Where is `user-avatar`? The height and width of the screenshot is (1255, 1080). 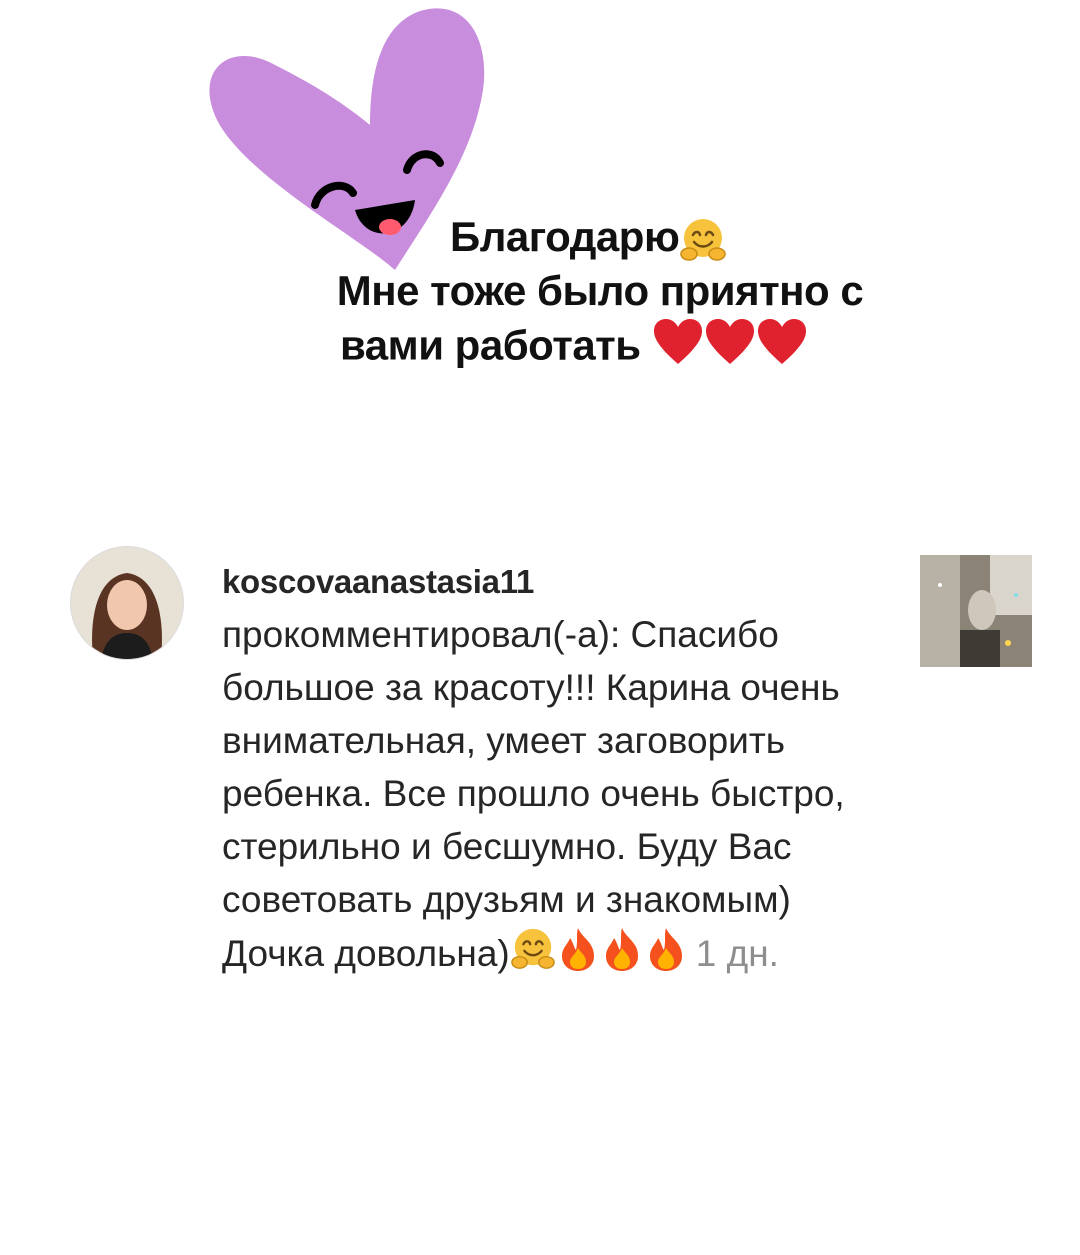 user-avatar is located at coordinates (127, 603).